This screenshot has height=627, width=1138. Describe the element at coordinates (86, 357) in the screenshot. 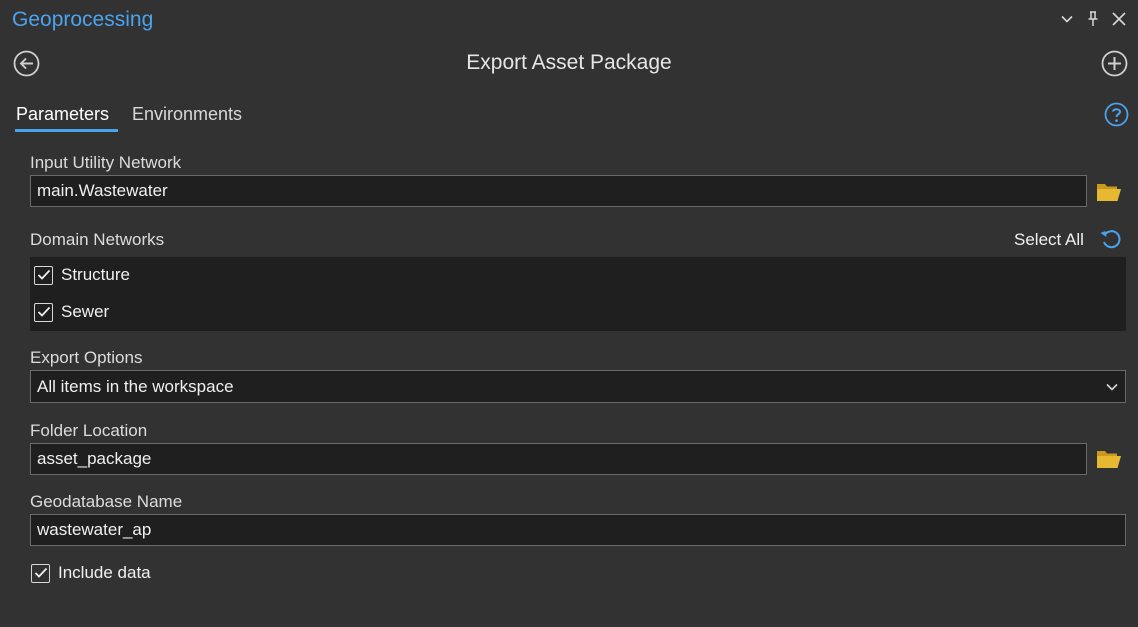

I see `export-options-label: Export Options` at that location.